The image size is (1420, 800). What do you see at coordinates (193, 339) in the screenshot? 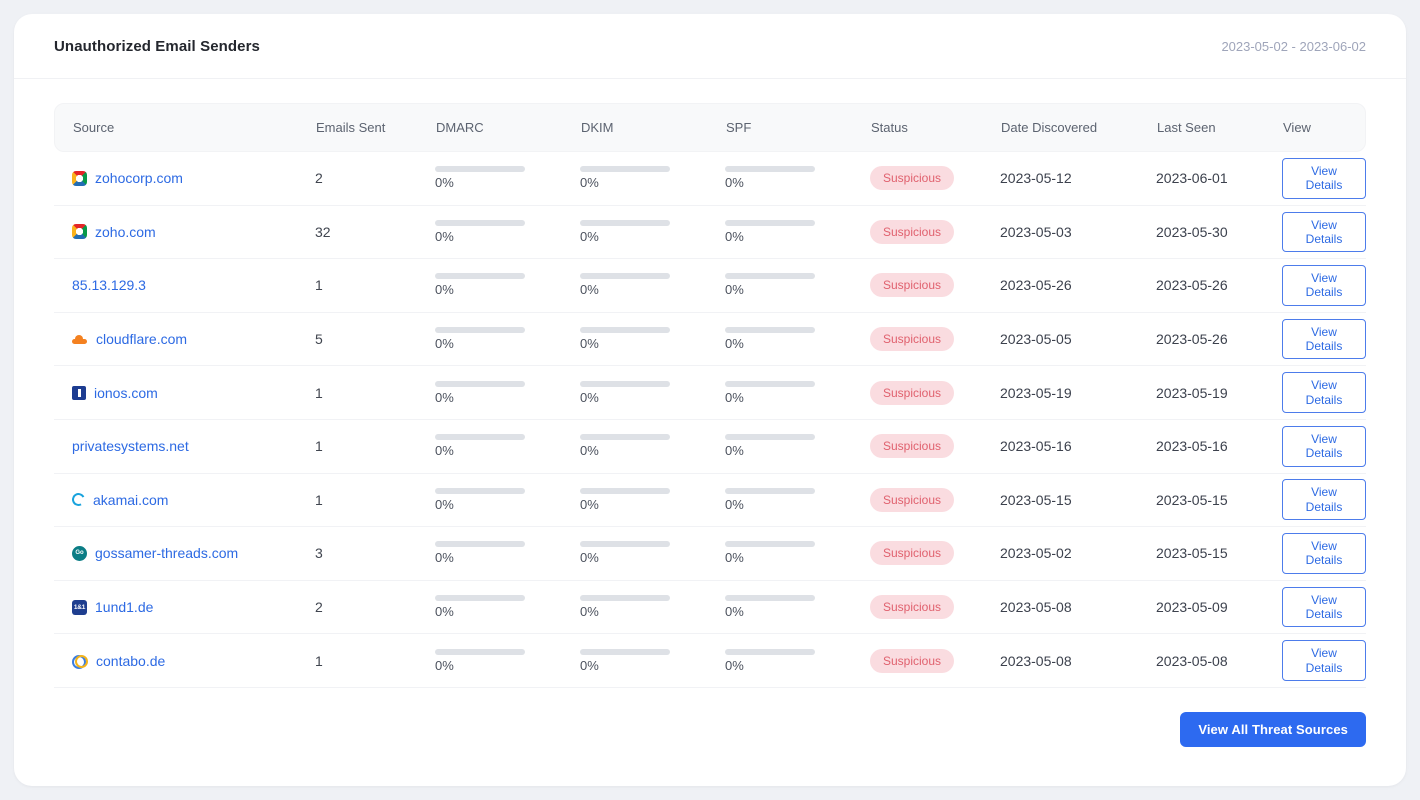
I see `source-cell: cloudflare.com` at bounding box center [193, 339].